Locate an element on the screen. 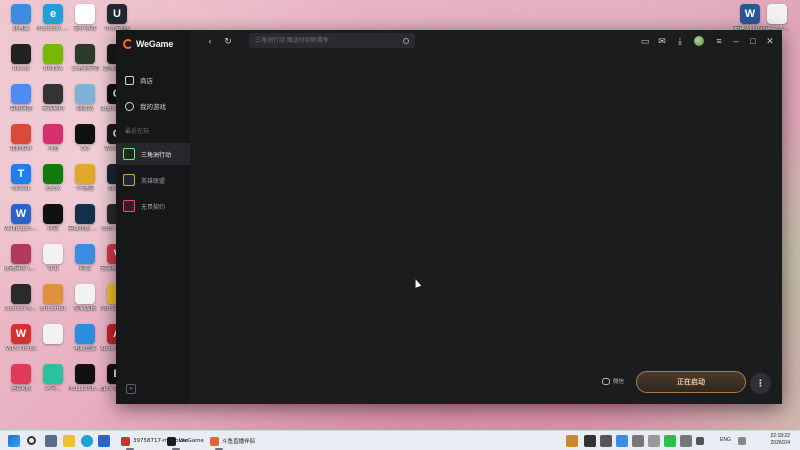  menu-icon: ≡ is located at coordinates (719, 41).